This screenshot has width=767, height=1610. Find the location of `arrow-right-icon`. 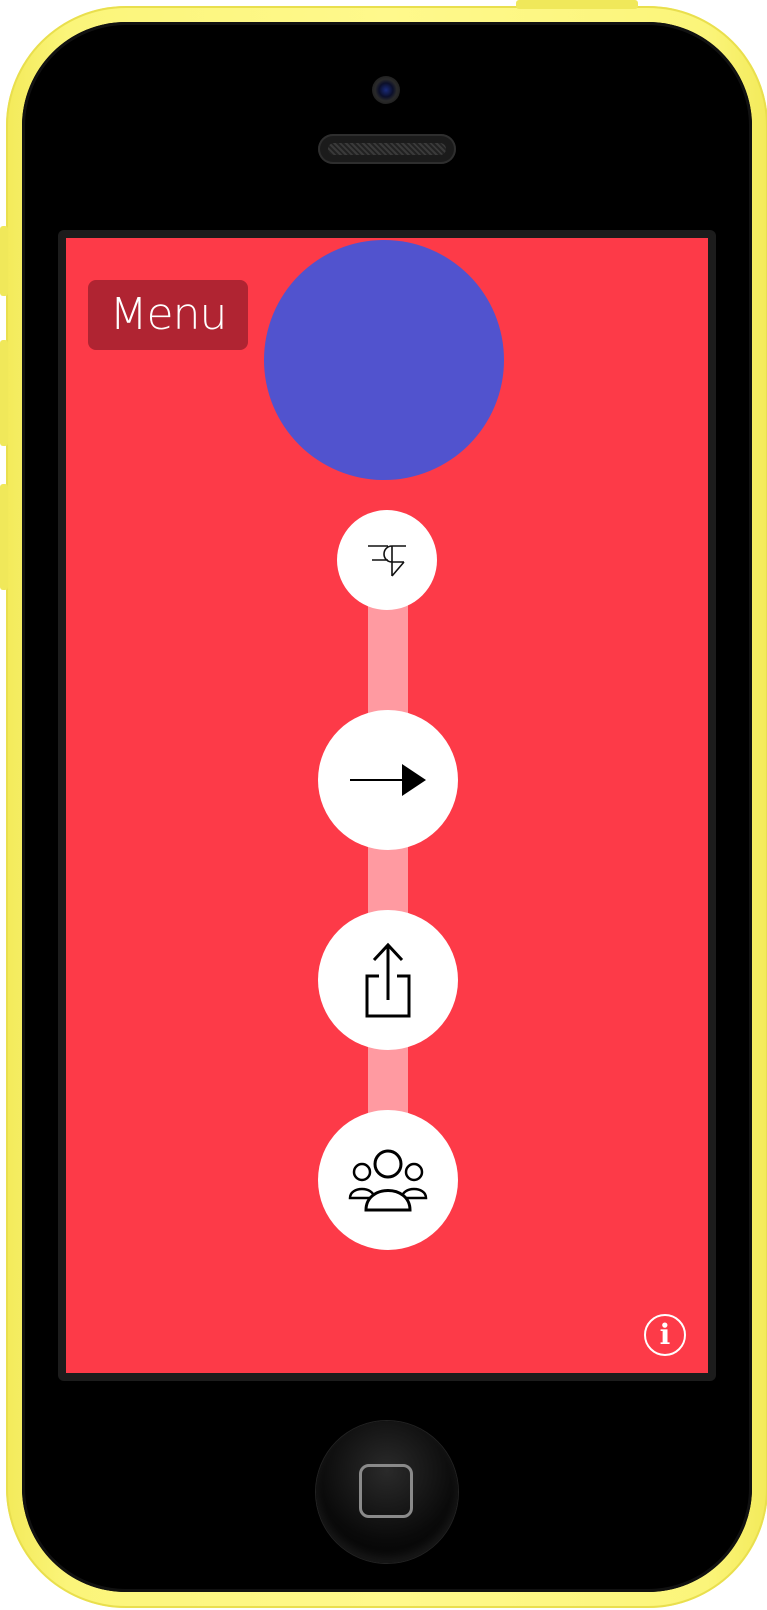

arrow-right-icon is located at coordinates (388, 780).